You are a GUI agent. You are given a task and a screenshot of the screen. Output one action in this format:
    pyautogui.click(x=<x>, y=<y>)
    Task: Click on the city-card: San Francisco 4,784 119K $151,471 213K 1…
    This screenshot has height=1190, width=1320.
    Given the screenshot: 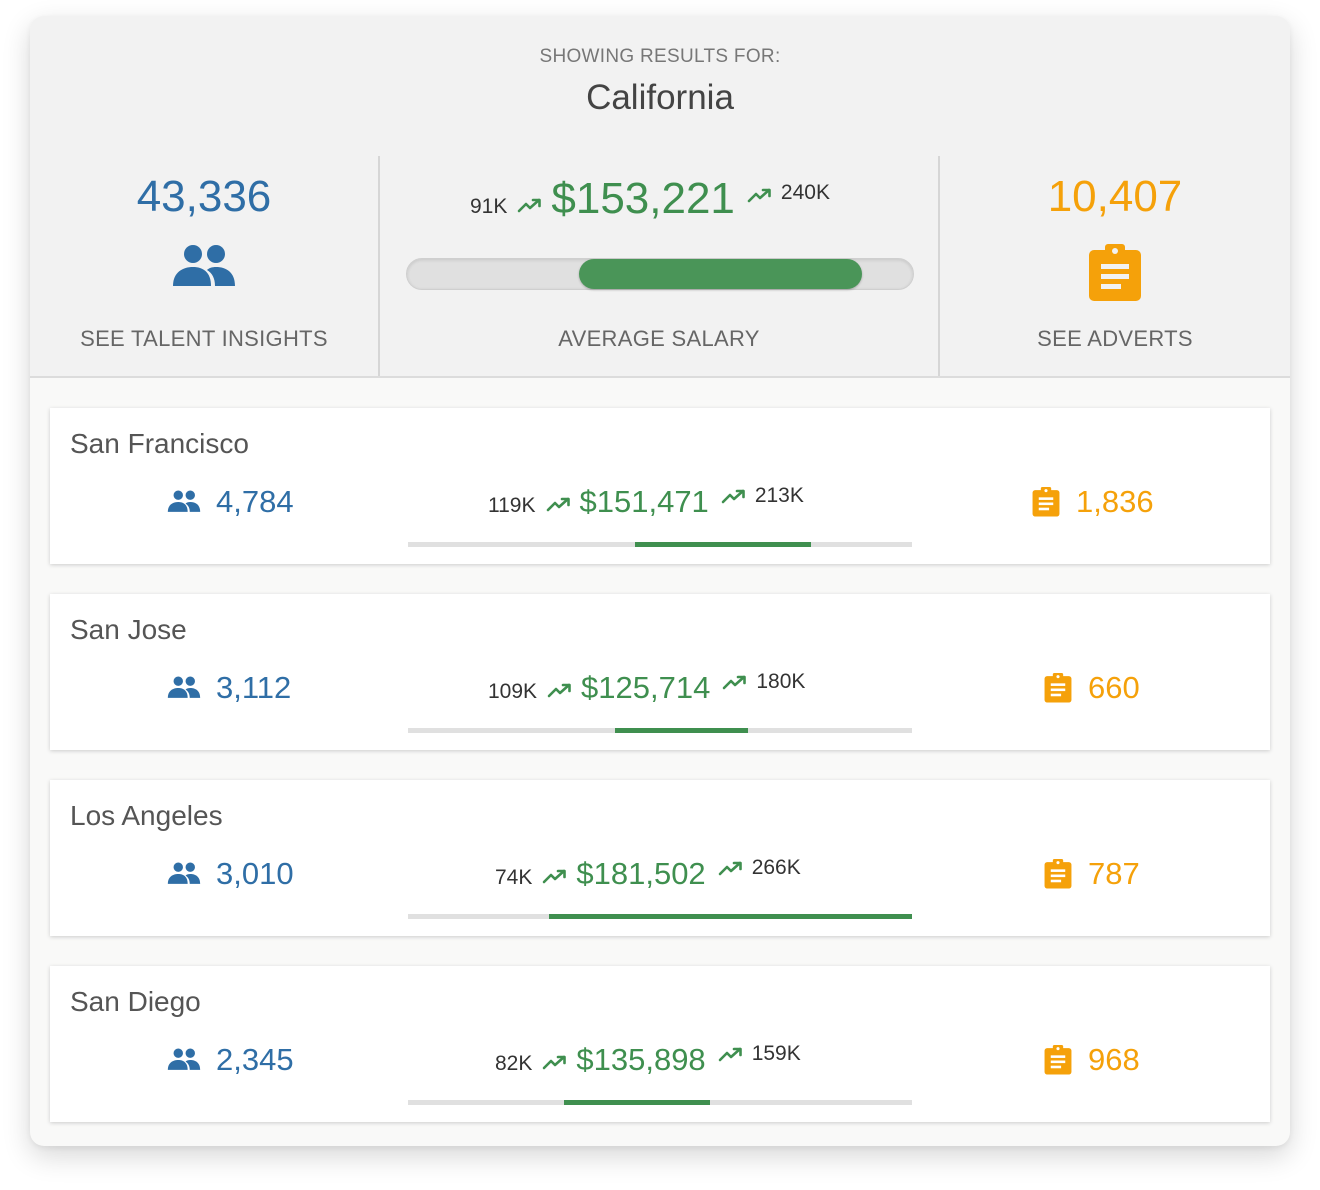 What is the action you would take?
    pyautogui.click(x=660, y=486)
    